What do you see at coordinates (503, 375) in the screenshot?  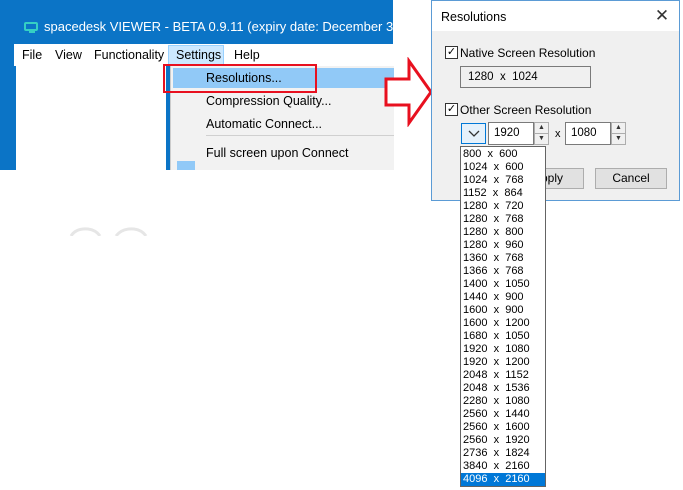 I see `resolution-option: 2048 x 1152` at bounding box center [503, 375].